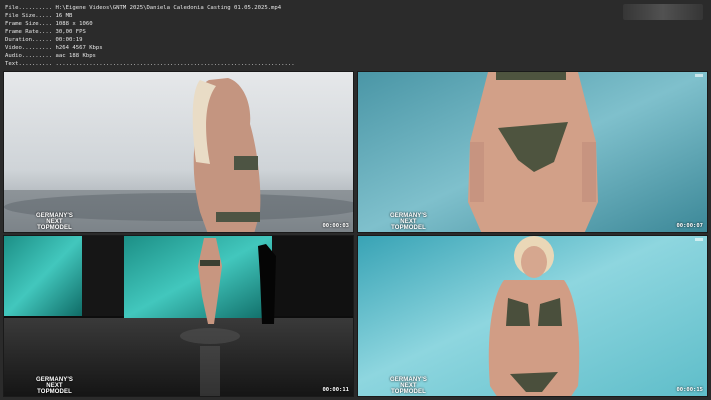  I want to click on timestamp-label: 00:00:15, so click(690, 390).